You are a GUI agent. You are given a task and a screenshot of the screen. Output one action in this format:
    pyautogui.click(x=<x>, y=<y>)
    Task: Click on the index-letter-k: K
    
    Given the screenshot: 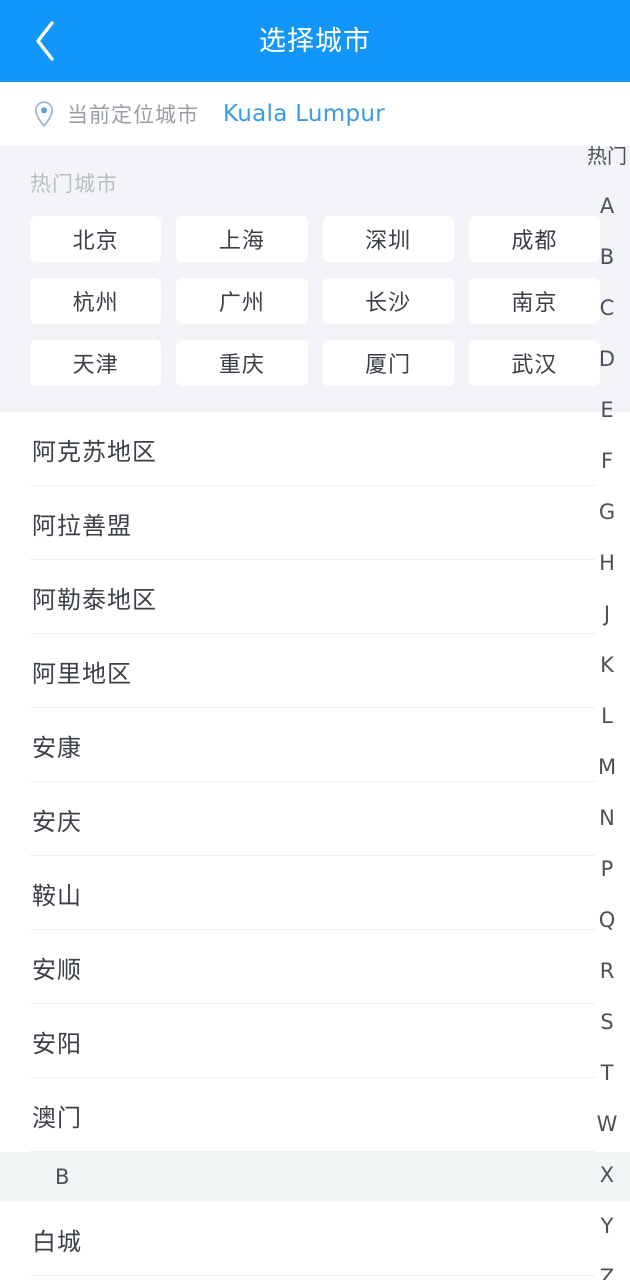 What is the action you would take?
    pyautogui.click(x=607, y=665)
    